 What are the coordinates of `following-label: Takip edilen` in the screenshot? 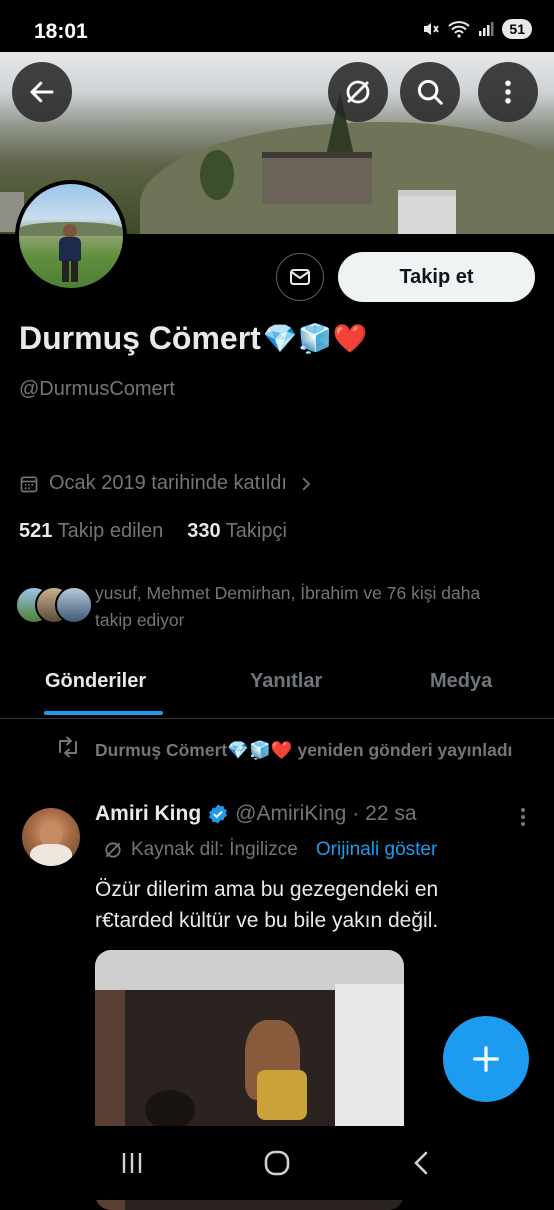 It's located at (110, 531).